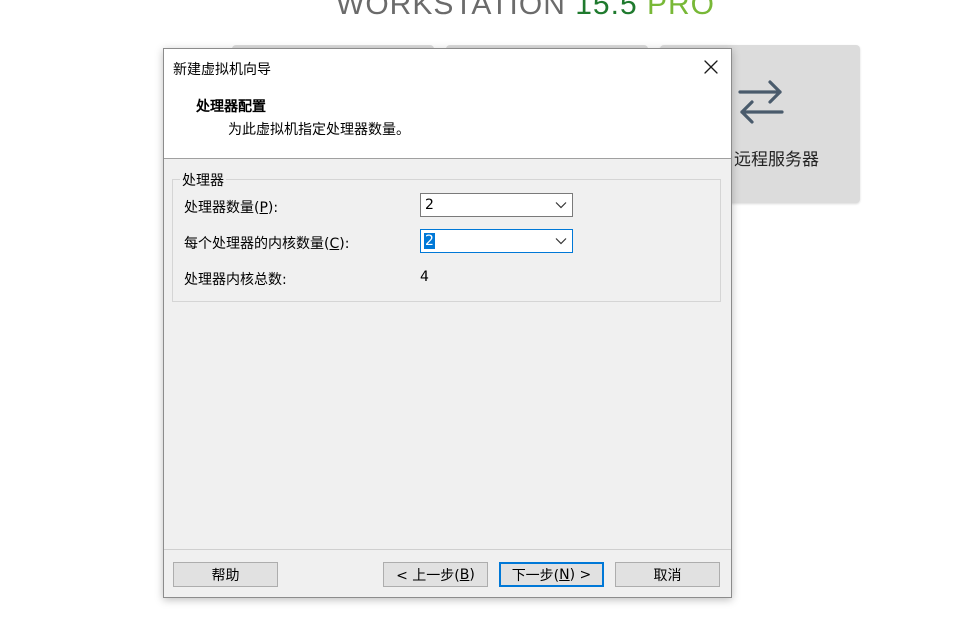 The width and height of the screenshot is (964, 642). What do you see at coordinates (231, 208) in the screenshot?
I see `processor-count-label: 处理器数量(P):` at bounding box center [231, 208].